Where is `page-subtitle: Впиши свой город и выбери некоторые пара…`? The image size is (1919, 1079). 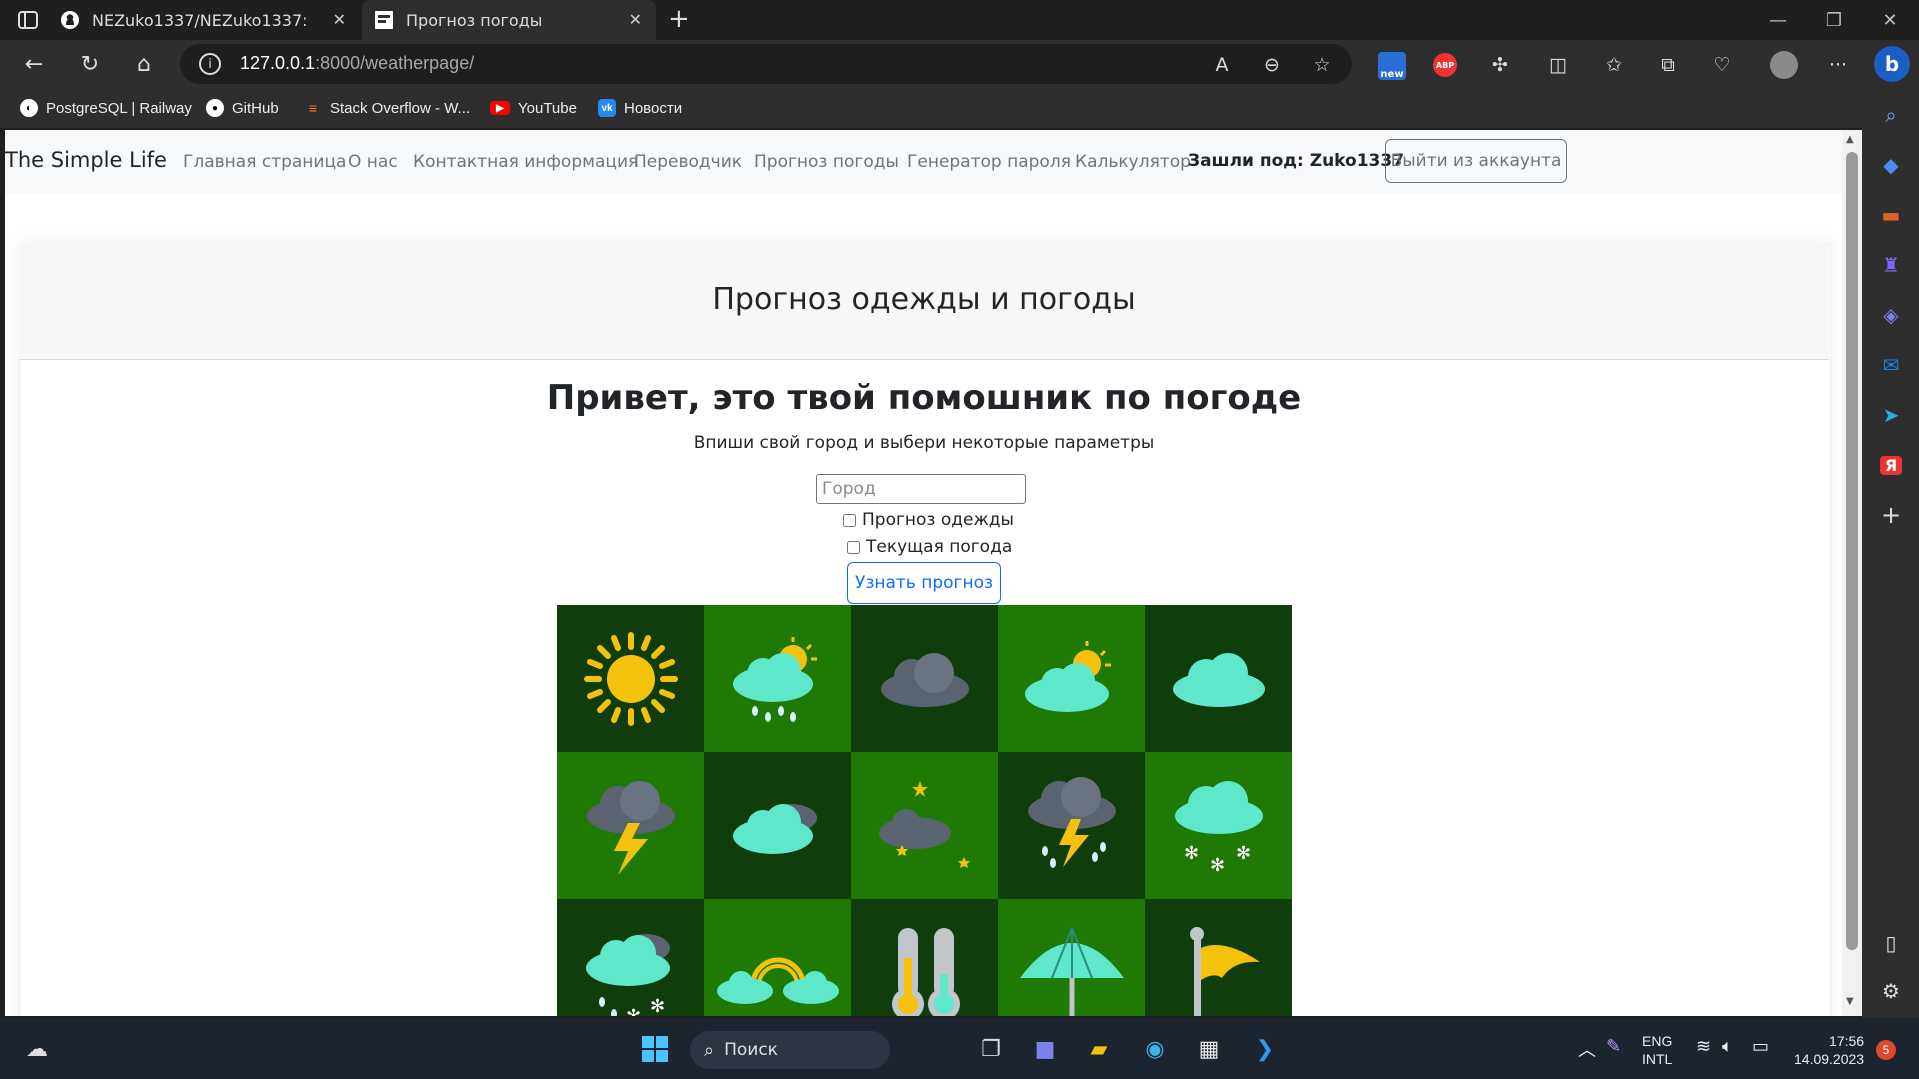
page-subtitle: Впиши свой город и выбери некоторые пара… is located at coordinates (924, 443).